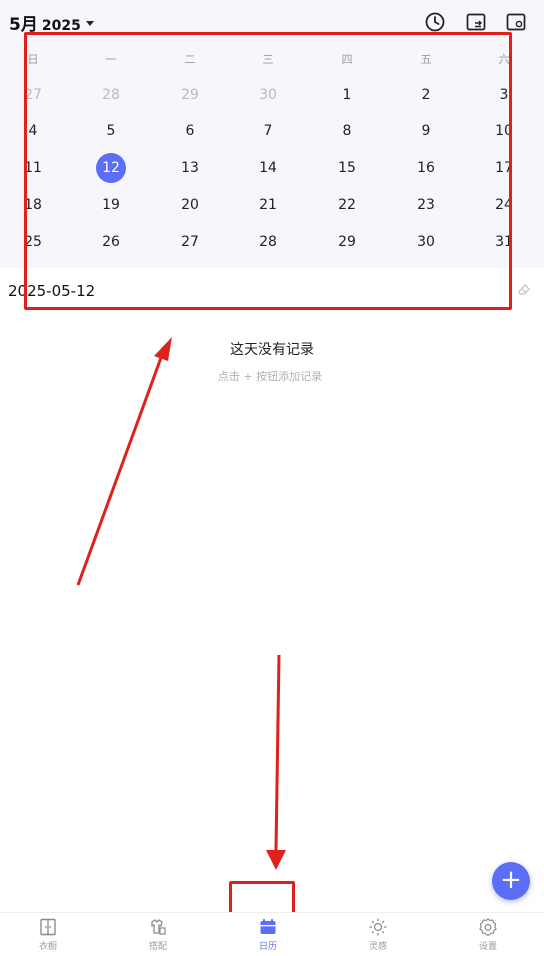 The image size is (544, 956). Describe the element at coordinates (61, 26) in the screenshot. I see `year-label: 2025` at that location.